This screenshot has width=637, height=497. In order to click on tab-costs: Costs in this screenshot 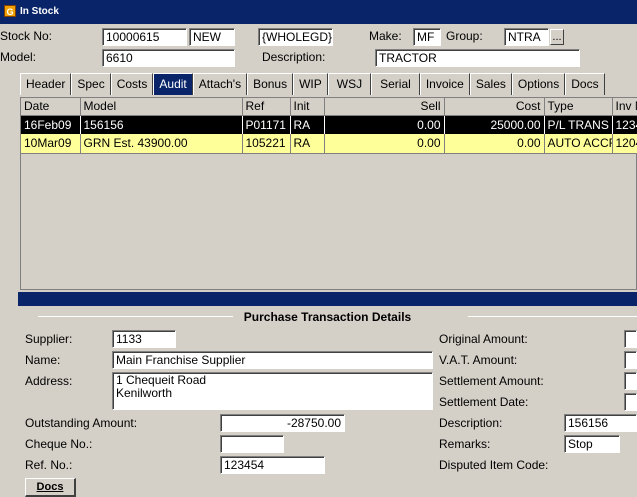, I will do `click(132, 84)`.